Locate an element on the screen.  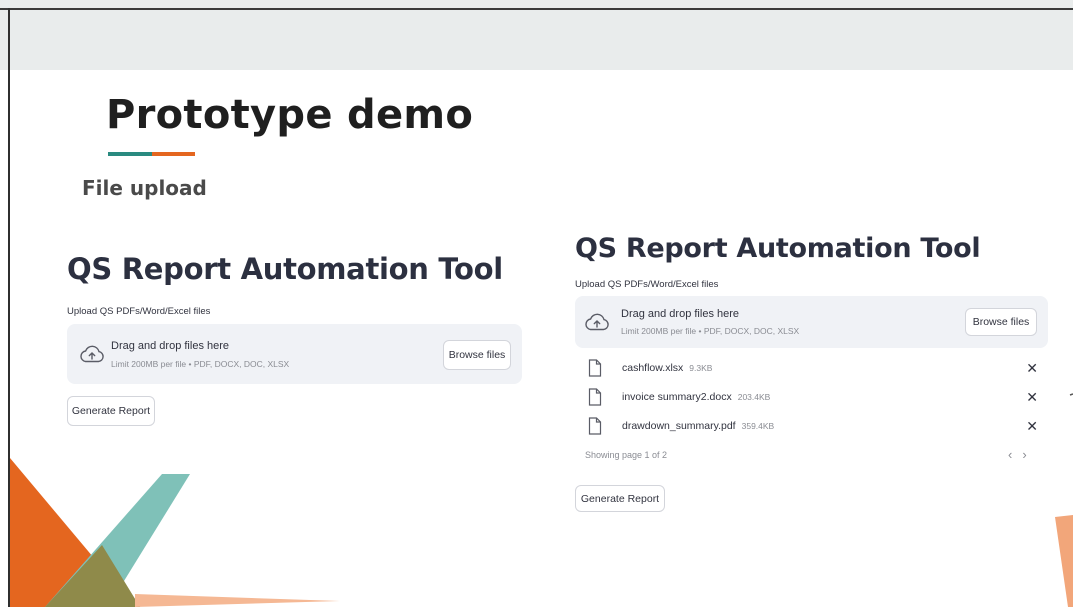
title-accent-orange is located at coordinates (173, 154).